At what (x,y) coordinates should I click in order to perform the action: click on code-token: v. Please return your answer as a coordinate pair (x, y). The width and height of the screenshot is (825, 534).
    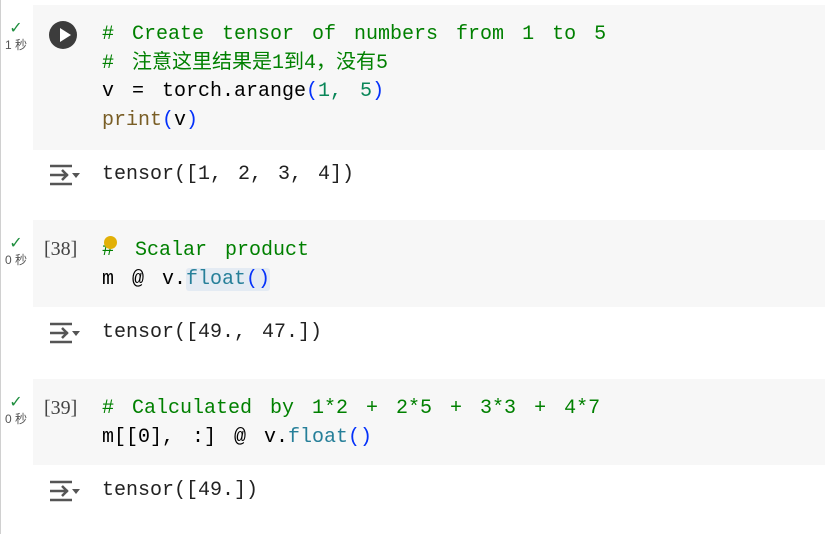
    Looking at the image, I should click on (180, 120).